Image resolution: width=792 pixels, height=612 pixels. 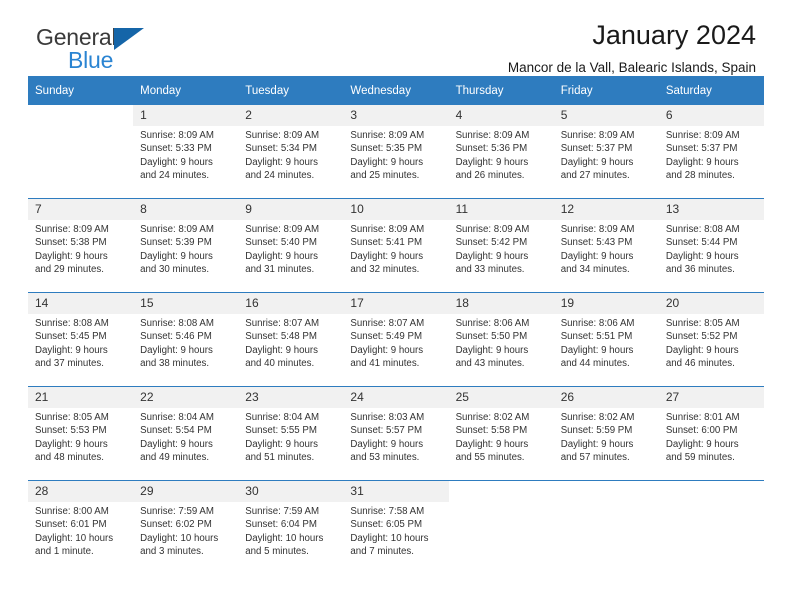 What do you see at coordinates (69, 269) in the screenshot?
I see `daylight-text-line2: and 29 minutes.` at bounding box center [69, 269].